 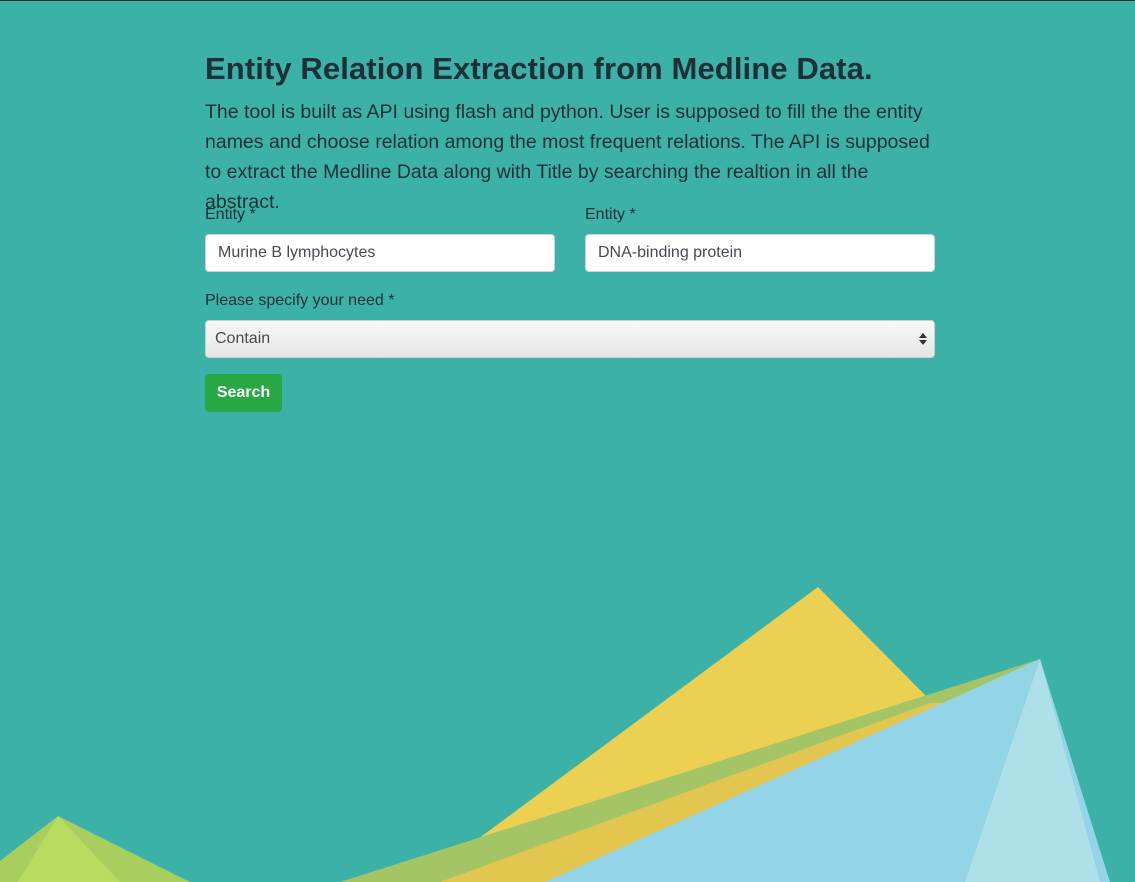 What do you see at coordinates (243, 338) in the screenshot?
I see `relation-selected-value: Contain` at bounding box center [243, 338].